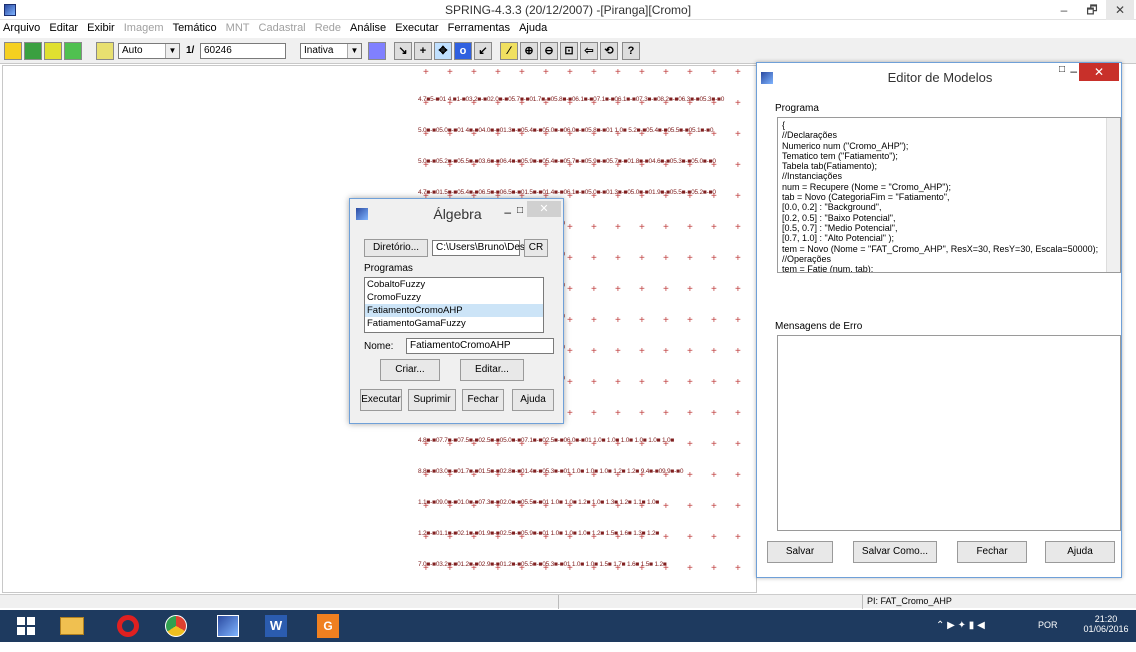  Describe the element at coordinates (454, 310) in the screenshot. I see `list-item-selected: FatiamentoCromoAHP` at that location.